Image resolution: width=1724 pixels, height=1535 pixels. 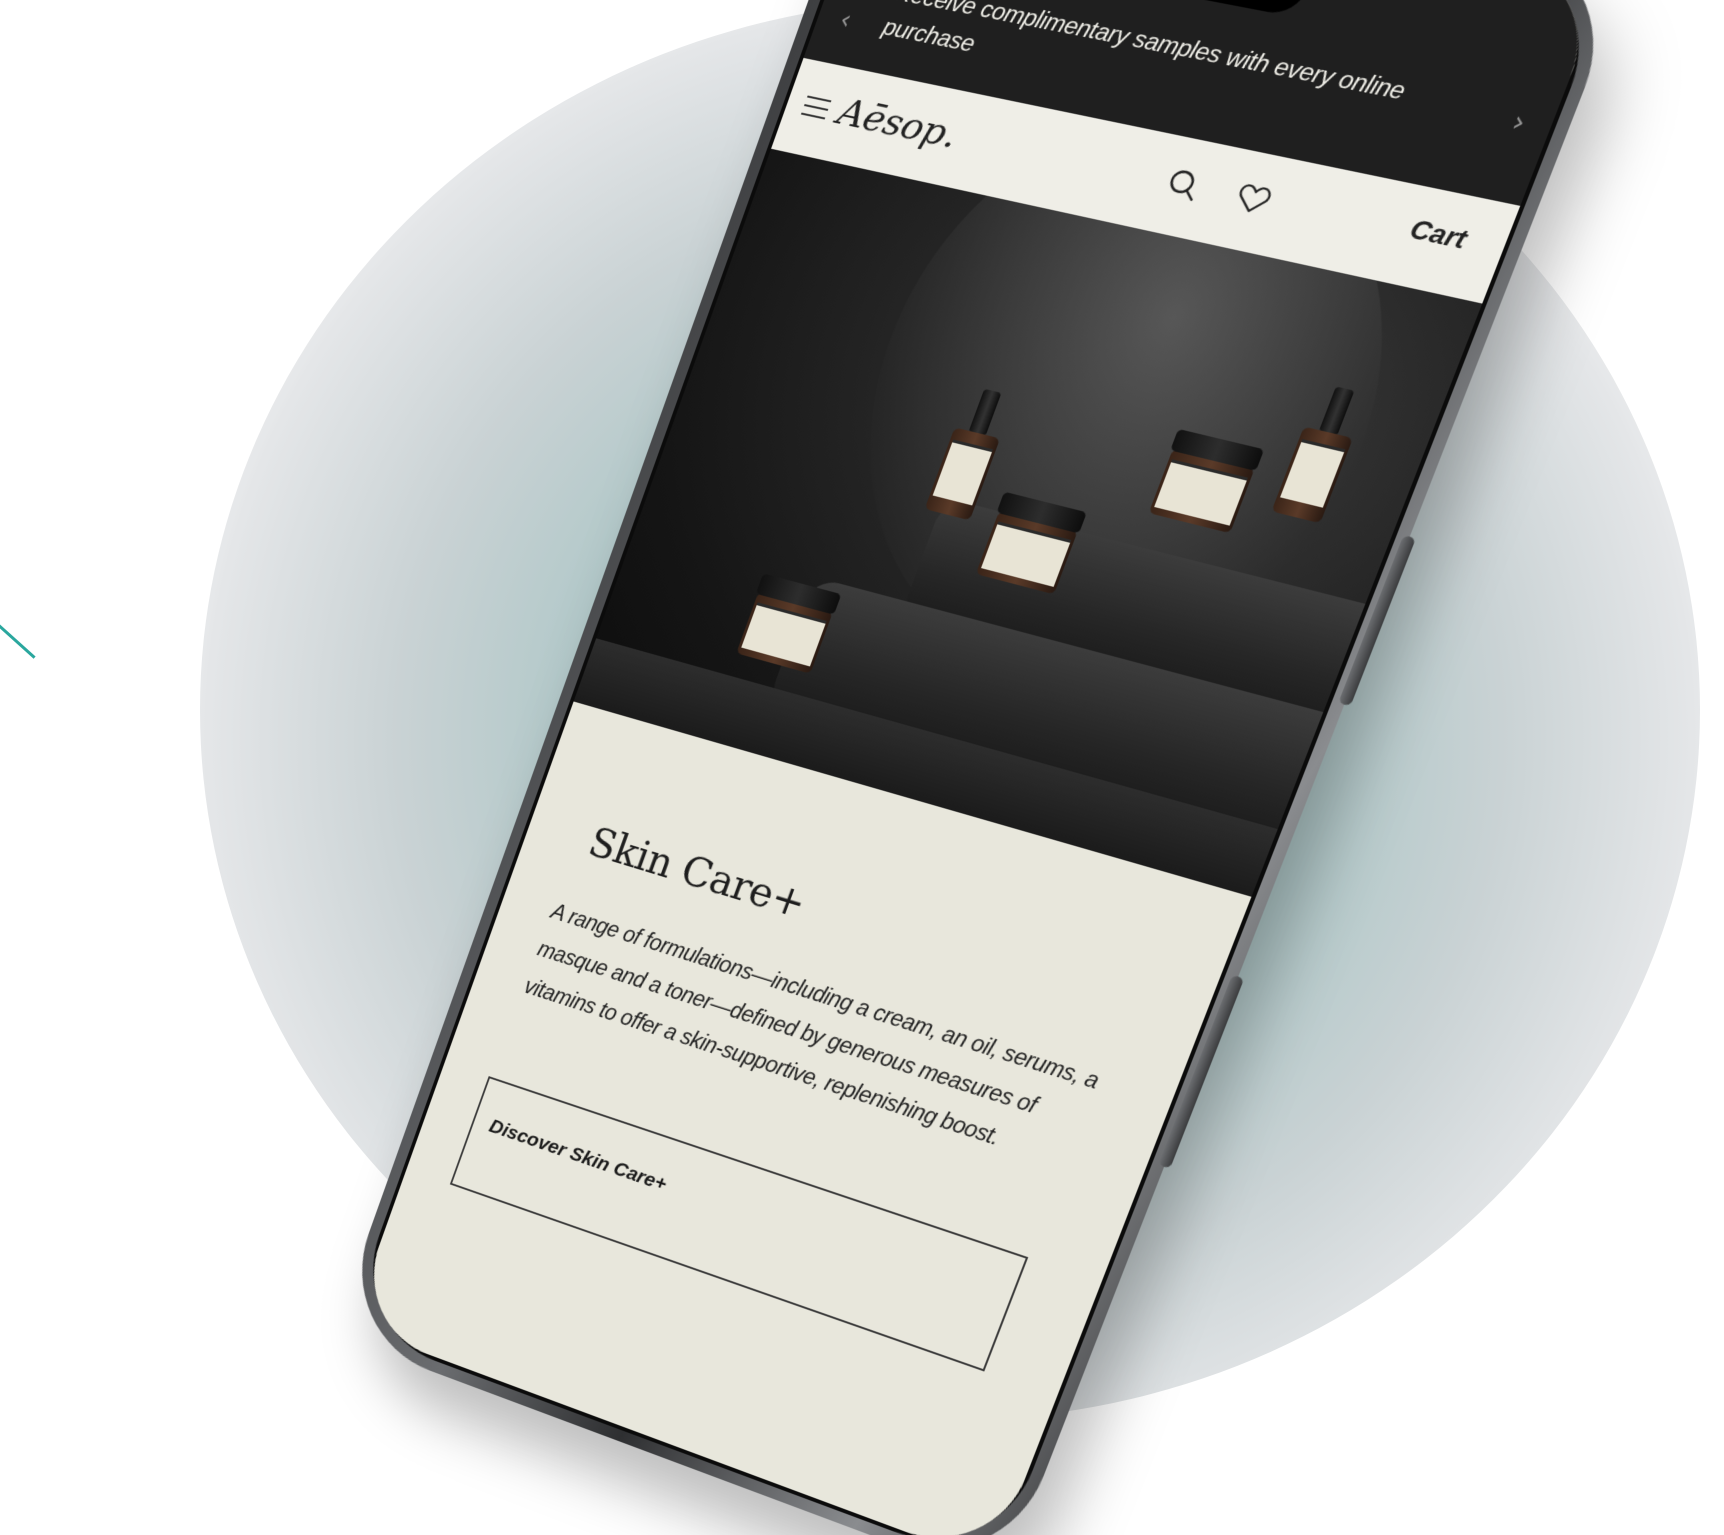 What do you see at coordinates (816, 108) in the screenshot?
I see `hamburger-menu-icon` at bounding box center [816, 108].